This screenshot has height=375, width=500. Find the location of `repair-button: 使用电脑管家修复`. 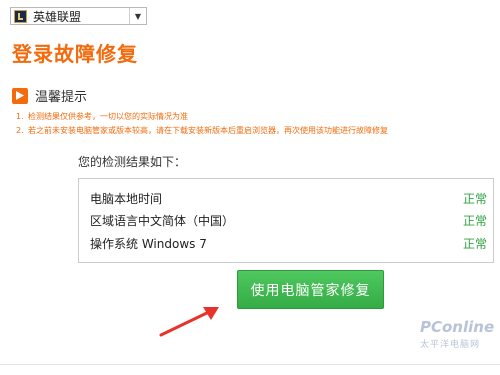

repair-button: 使用电脑管家修复 is located at coordinates (310, 289).